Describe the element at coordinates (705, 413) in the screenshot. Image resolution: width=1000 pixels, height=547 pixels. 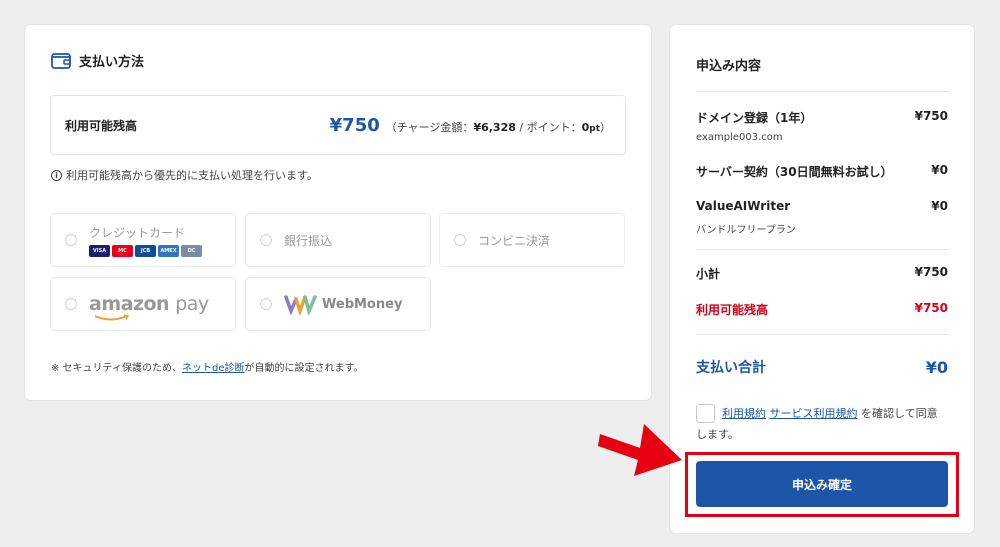
I see `terms-checkbox` at that location.